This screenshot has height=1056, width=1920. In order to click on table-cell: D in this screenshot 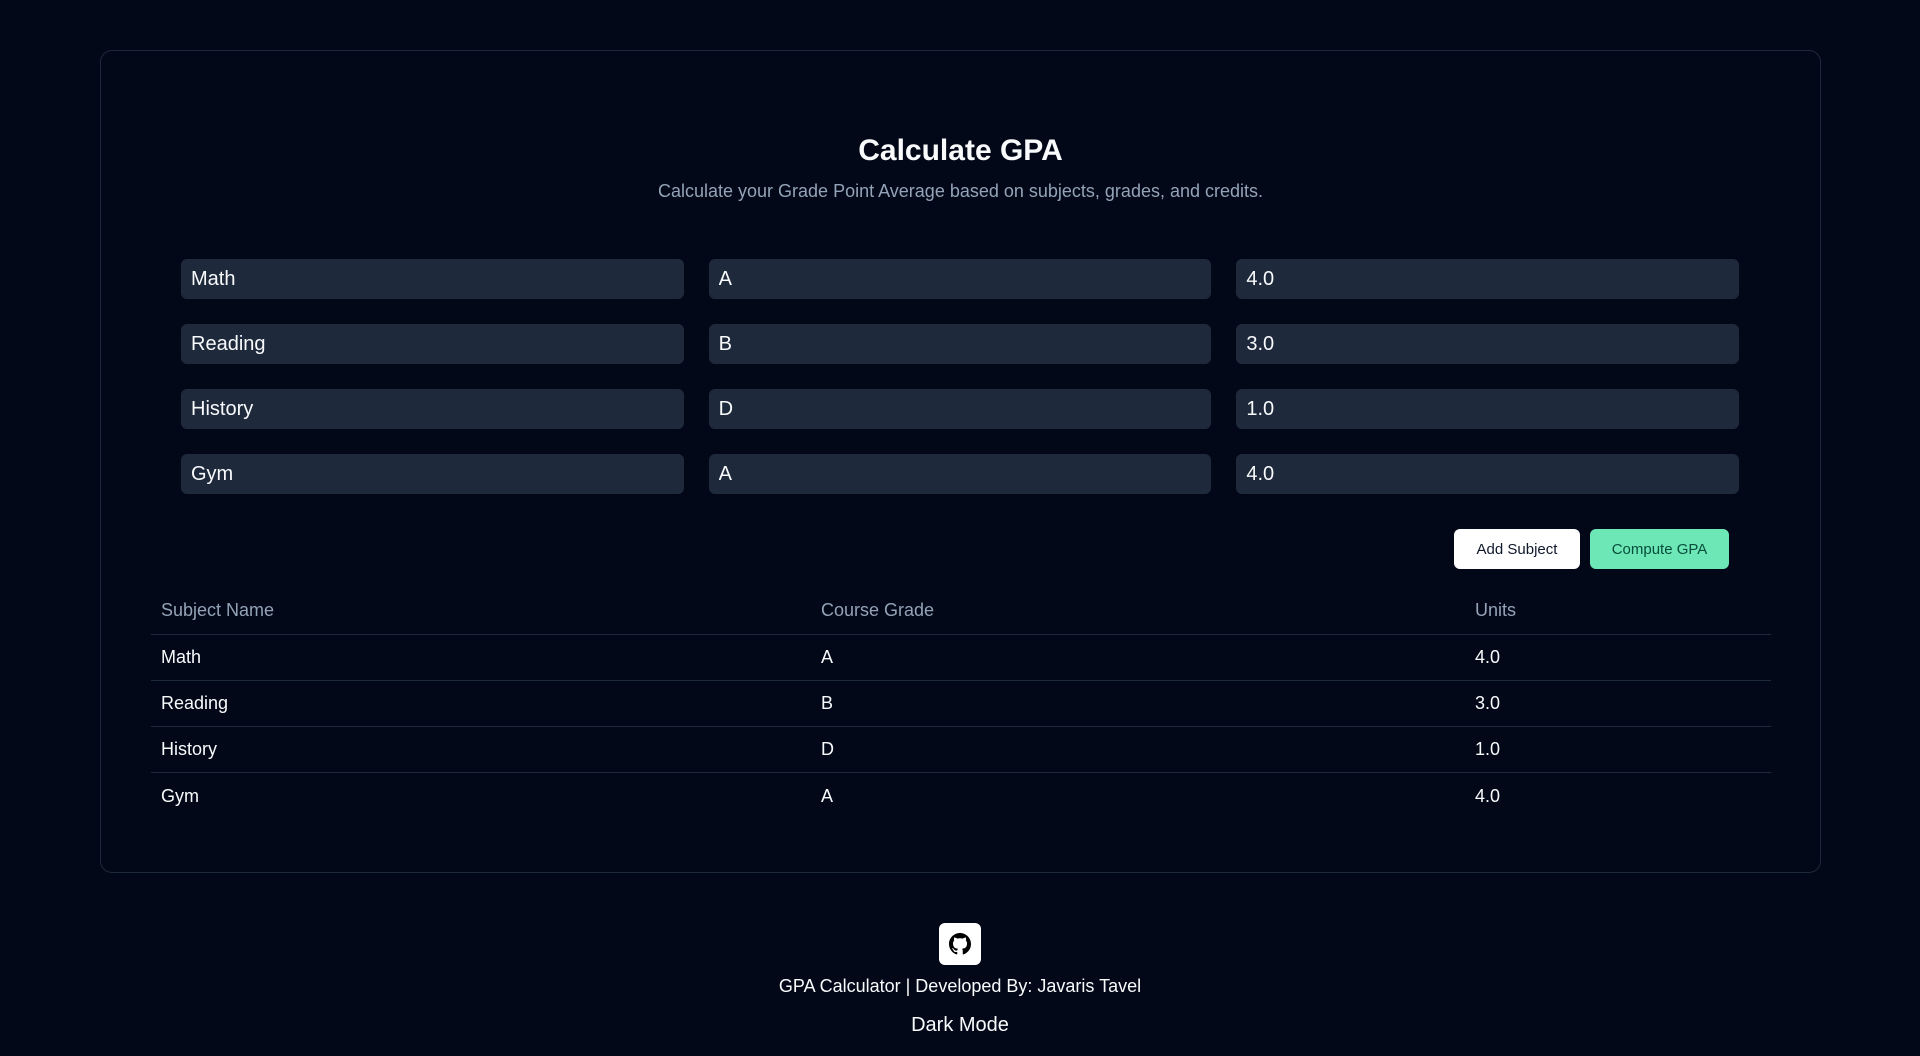, I will do `click(827, 749)`.